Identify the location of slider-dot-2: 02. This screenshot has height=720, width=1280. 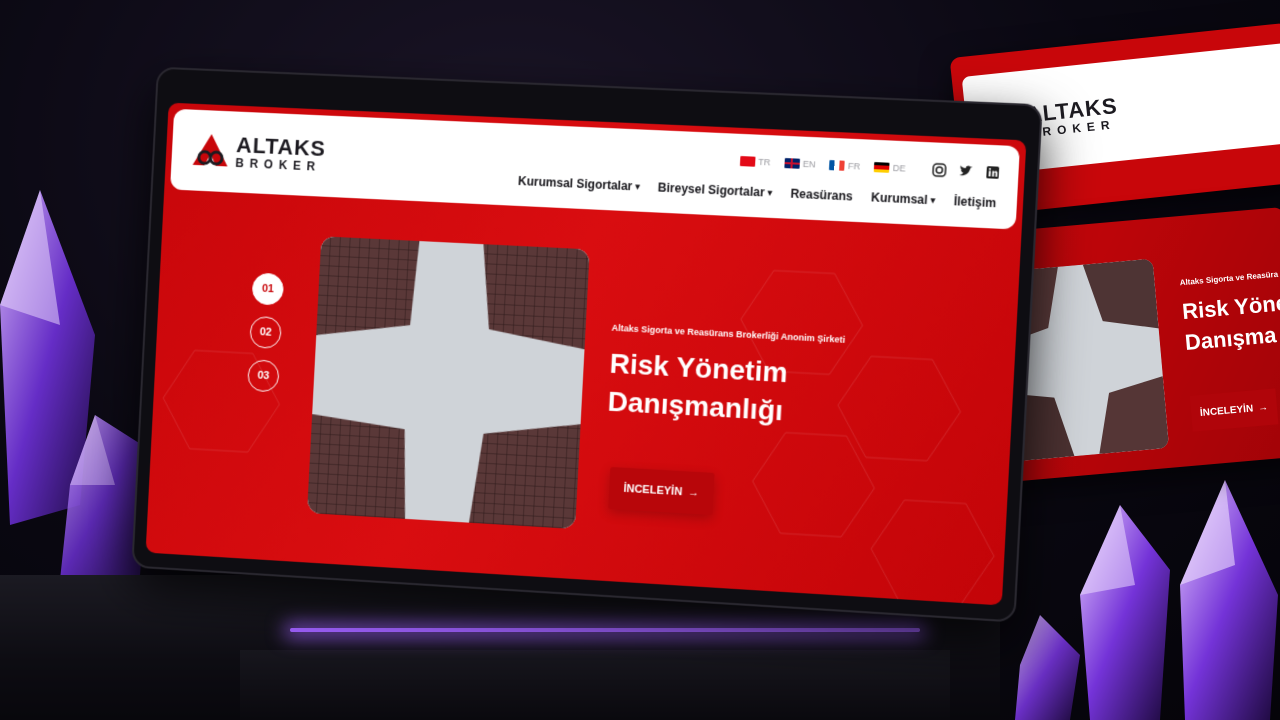
(265, 332).